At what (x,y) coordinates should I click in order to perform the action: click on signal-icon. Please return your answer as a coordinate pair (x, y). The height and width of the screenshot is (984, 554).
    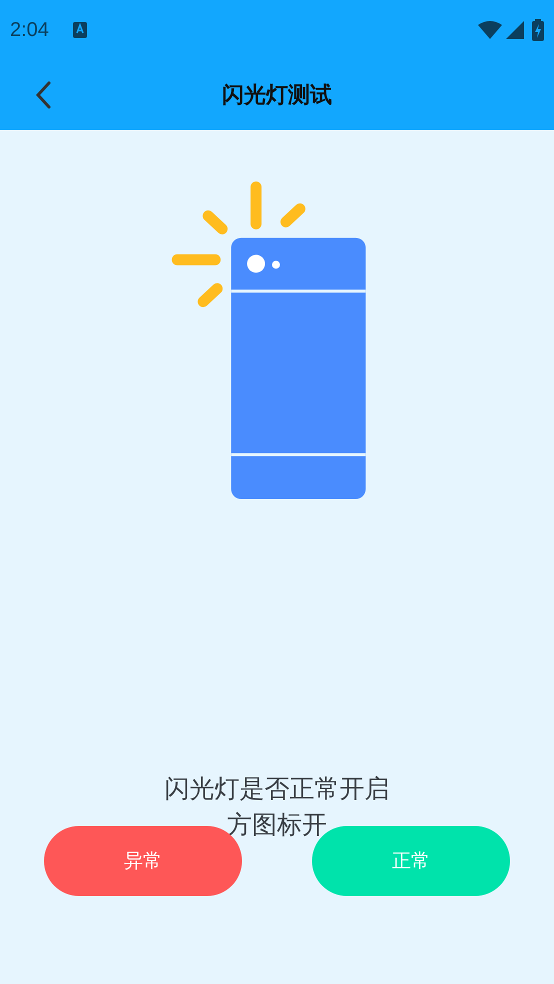
    Looking at the image, I should click on (515, 30).